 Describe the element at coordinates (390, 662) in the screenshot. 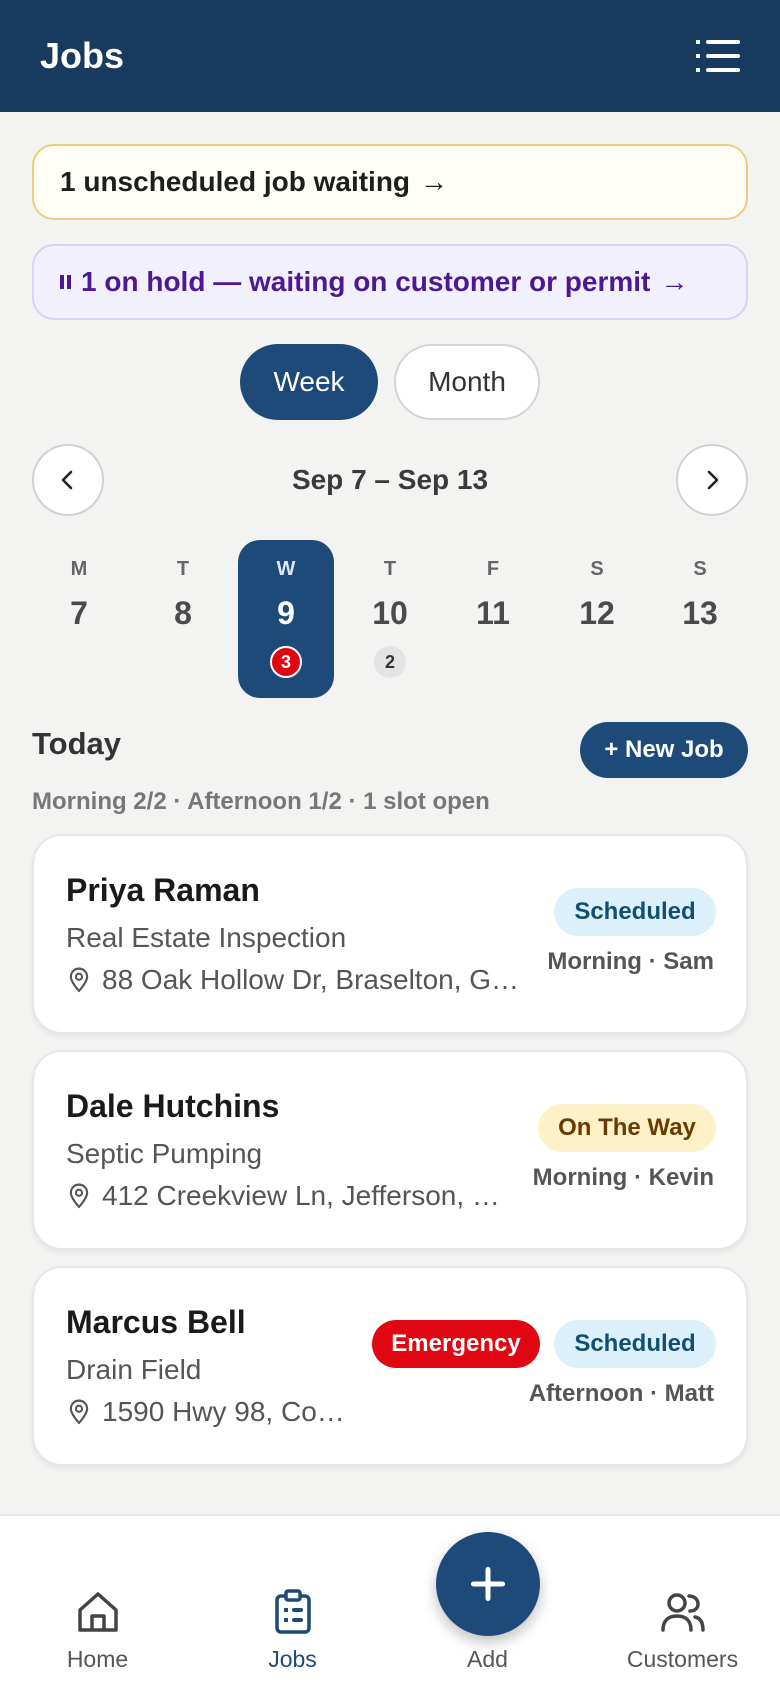

I see `job-count-badge: 2` at that location.